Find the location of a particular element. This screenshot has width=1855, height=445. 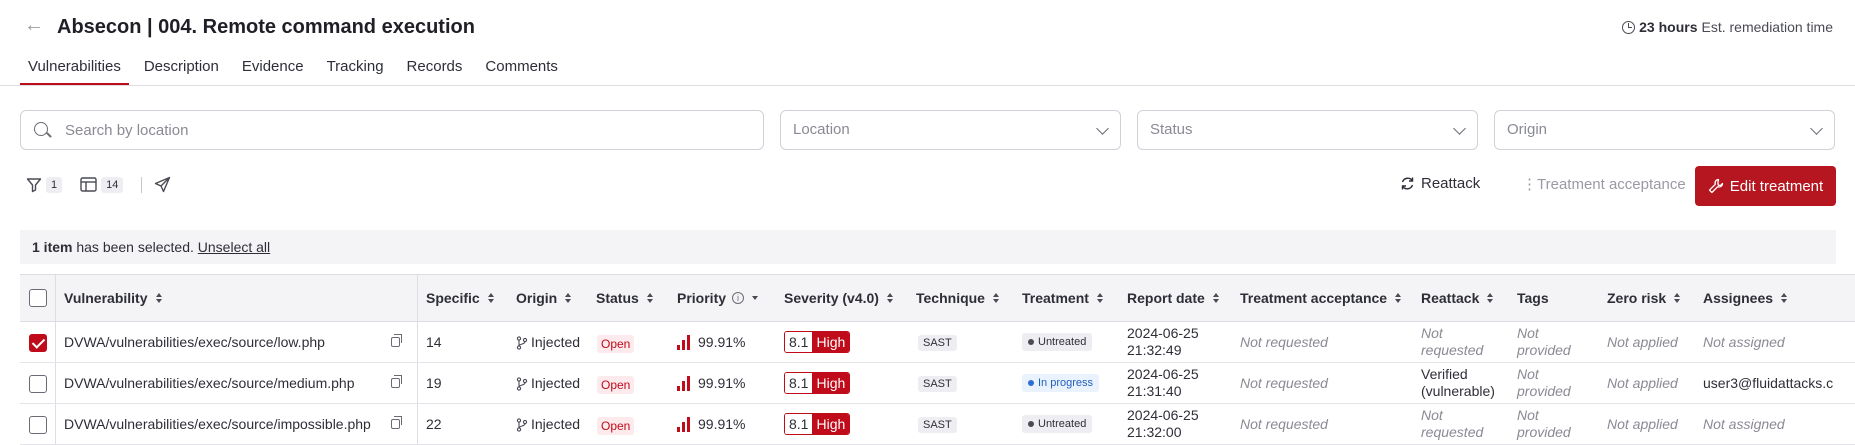

selection-text: has been selected. is located at coordinates (135, 247).